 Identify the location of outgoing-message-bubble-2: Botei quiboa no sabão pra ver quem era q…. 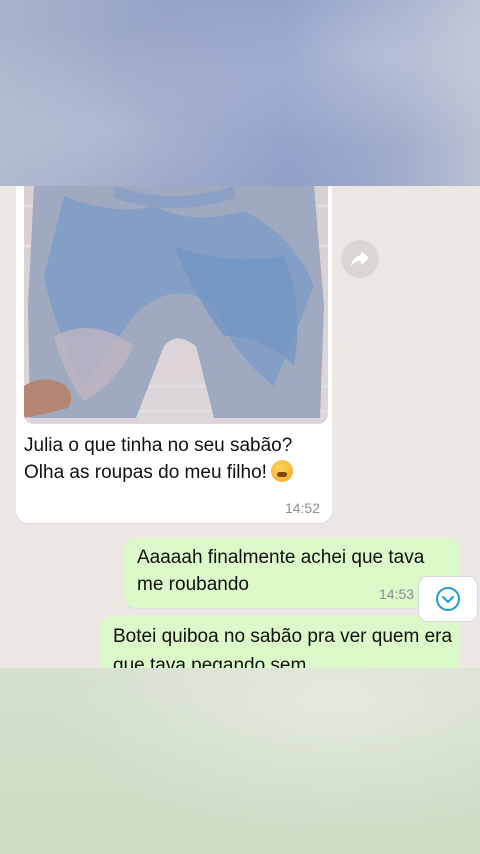
(280, 642).